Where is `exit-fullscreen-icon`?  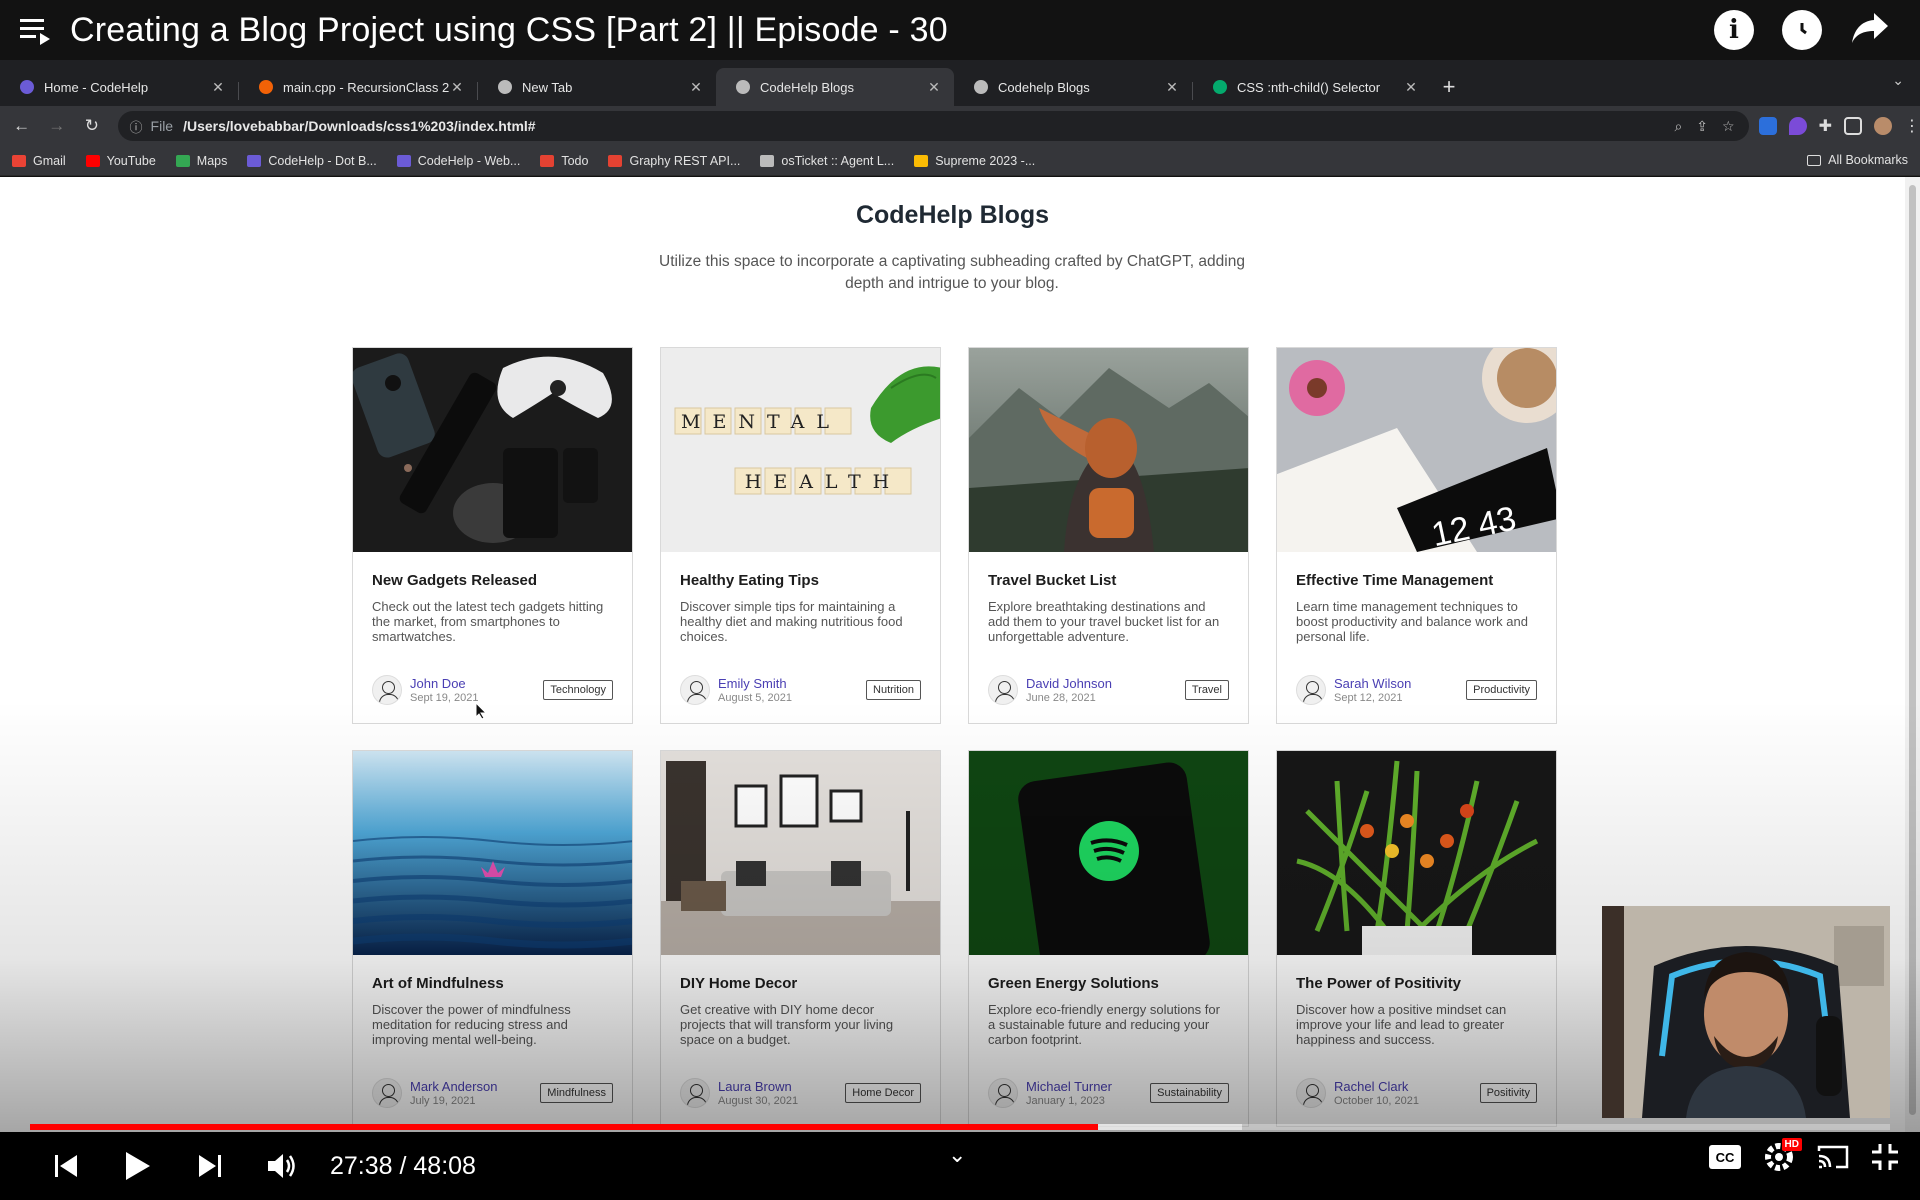
exit-fullscreen-icon is located at coordinates (1885, 1159).